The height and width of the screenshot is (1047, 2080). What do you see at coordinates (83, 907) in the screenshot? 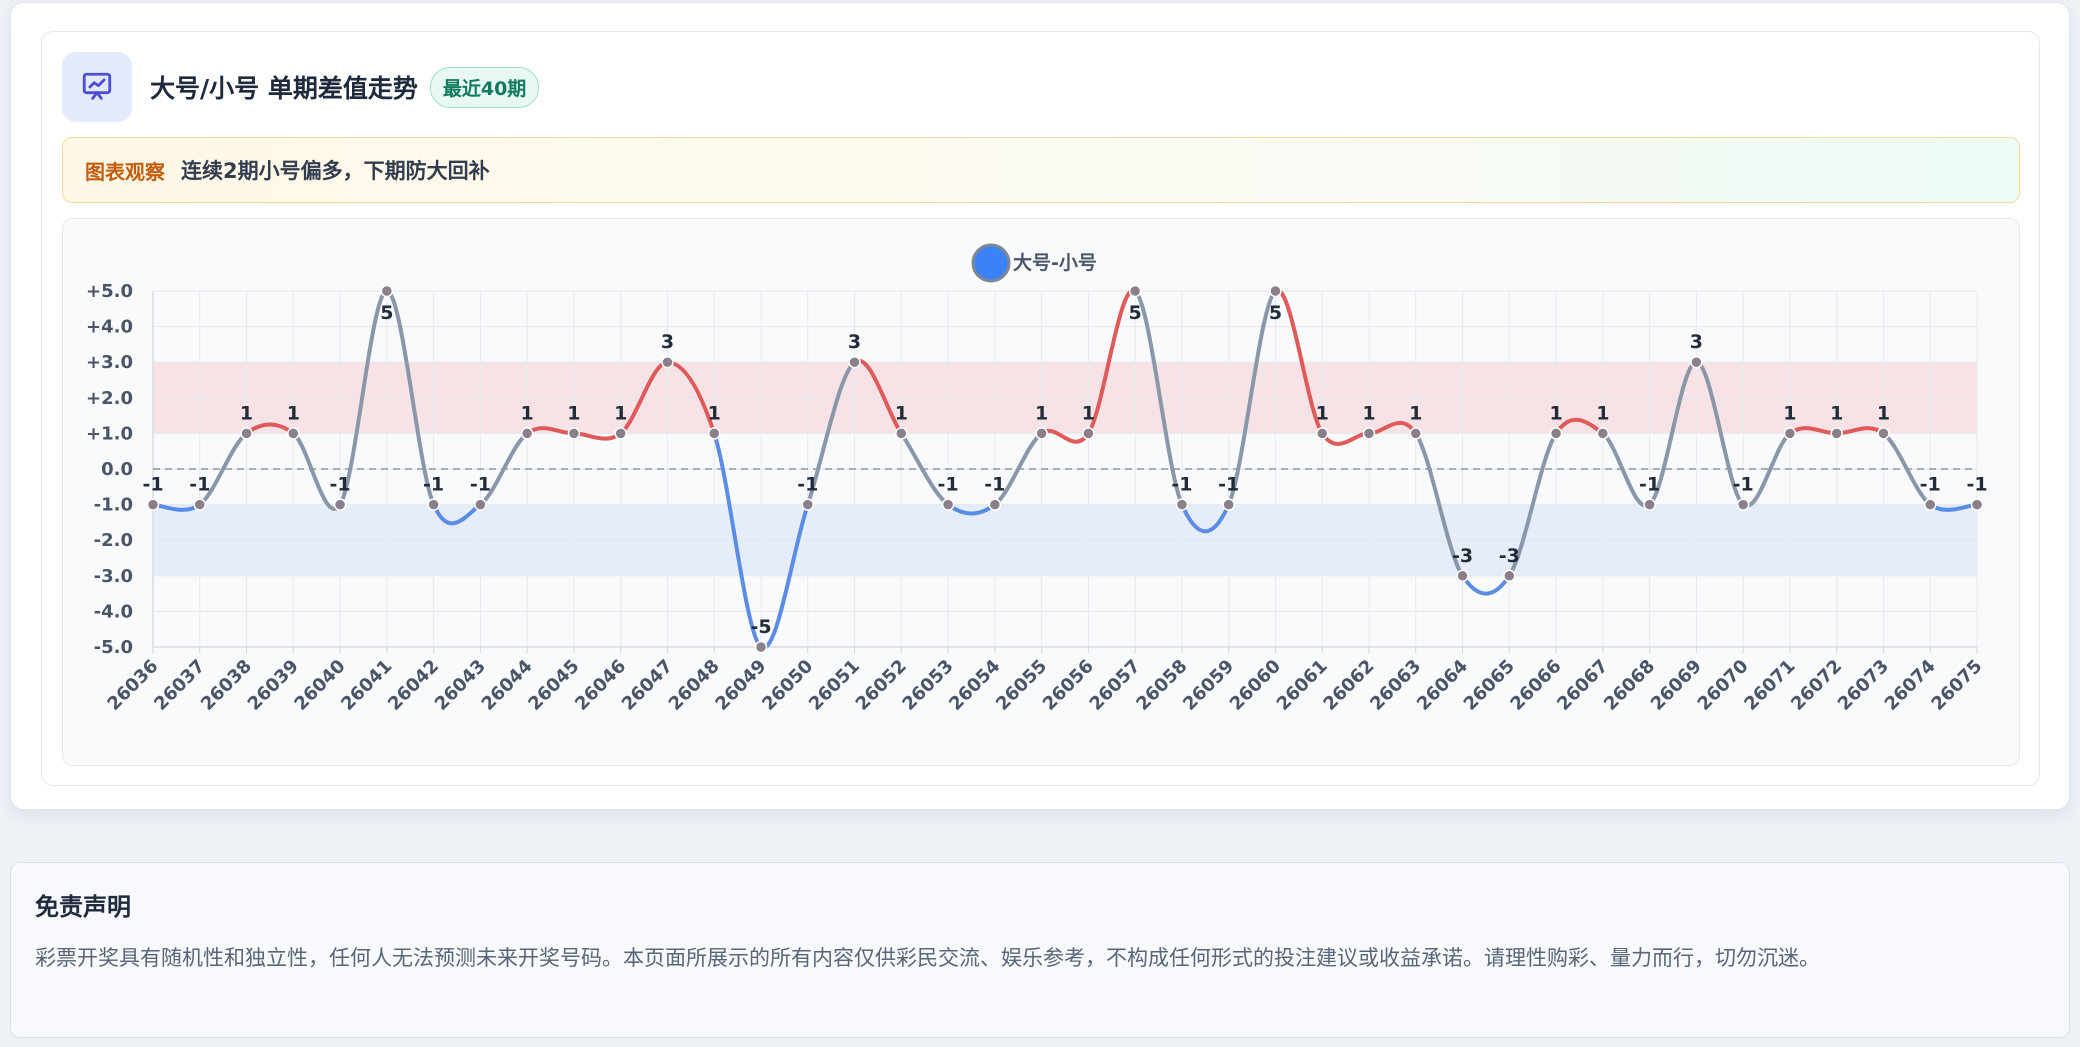
I see `disclaimer-title: 免责声明` at bounding box center [83, 907].